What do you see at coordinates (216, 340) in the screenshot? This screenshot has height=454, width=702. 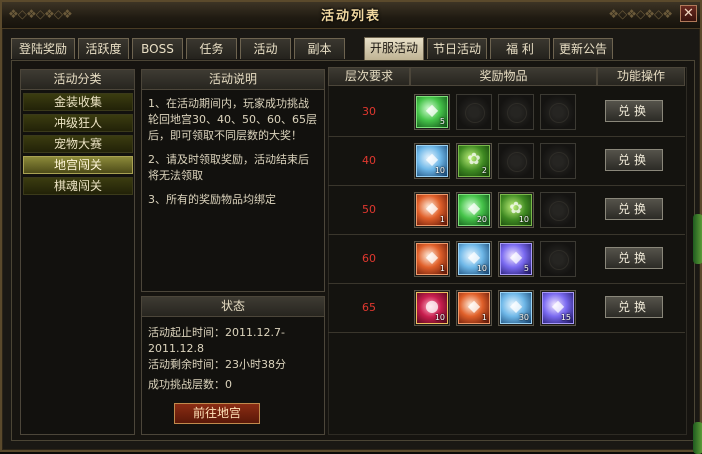 I see `activity-period: 活动起止时间：2011.12.7-2011.12.8` at bounding box center [216, 340].